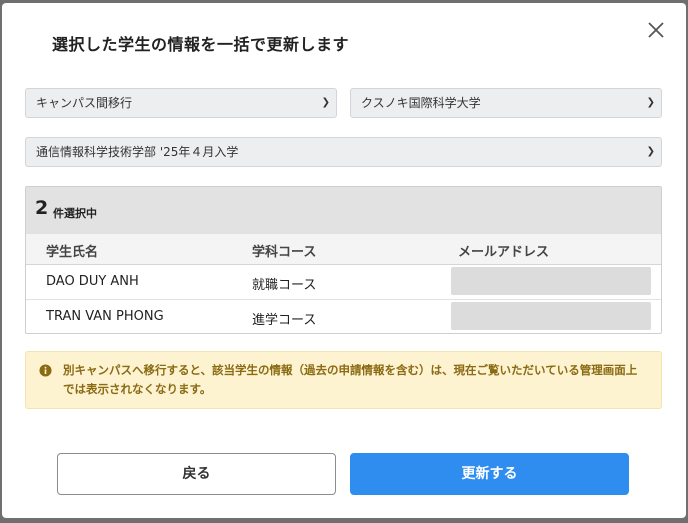 Image resolution: width=688 pixels, height=523 pixels. What do you see at coordinates (343, 316) in the screenshot?
I see `table-row: TRAN VAN PHONG 進学コース` at bounding box center [343, 316].